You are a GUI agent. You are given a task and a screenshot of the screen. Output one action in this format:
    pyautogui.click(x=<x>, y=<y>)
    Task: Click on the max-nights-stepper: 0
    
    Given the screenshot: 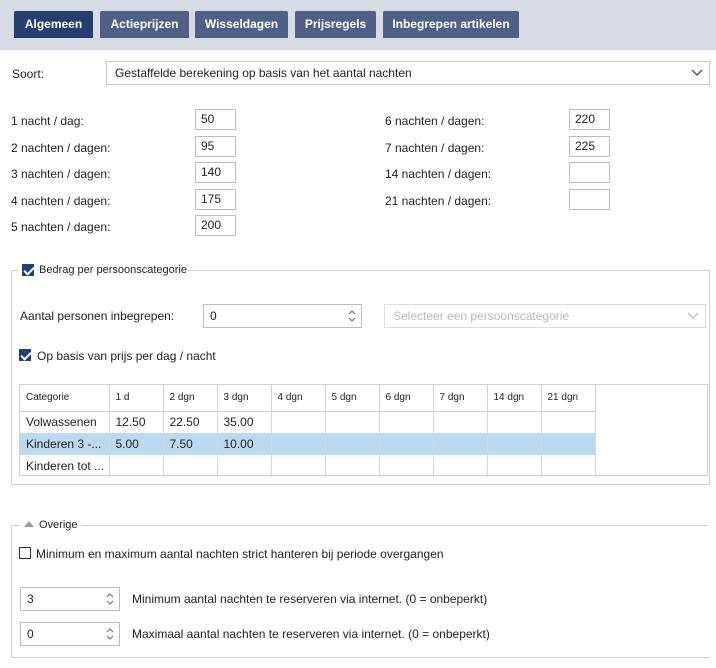 What is the action you would take?
    pyautogui.click(x=70, y=634)
    